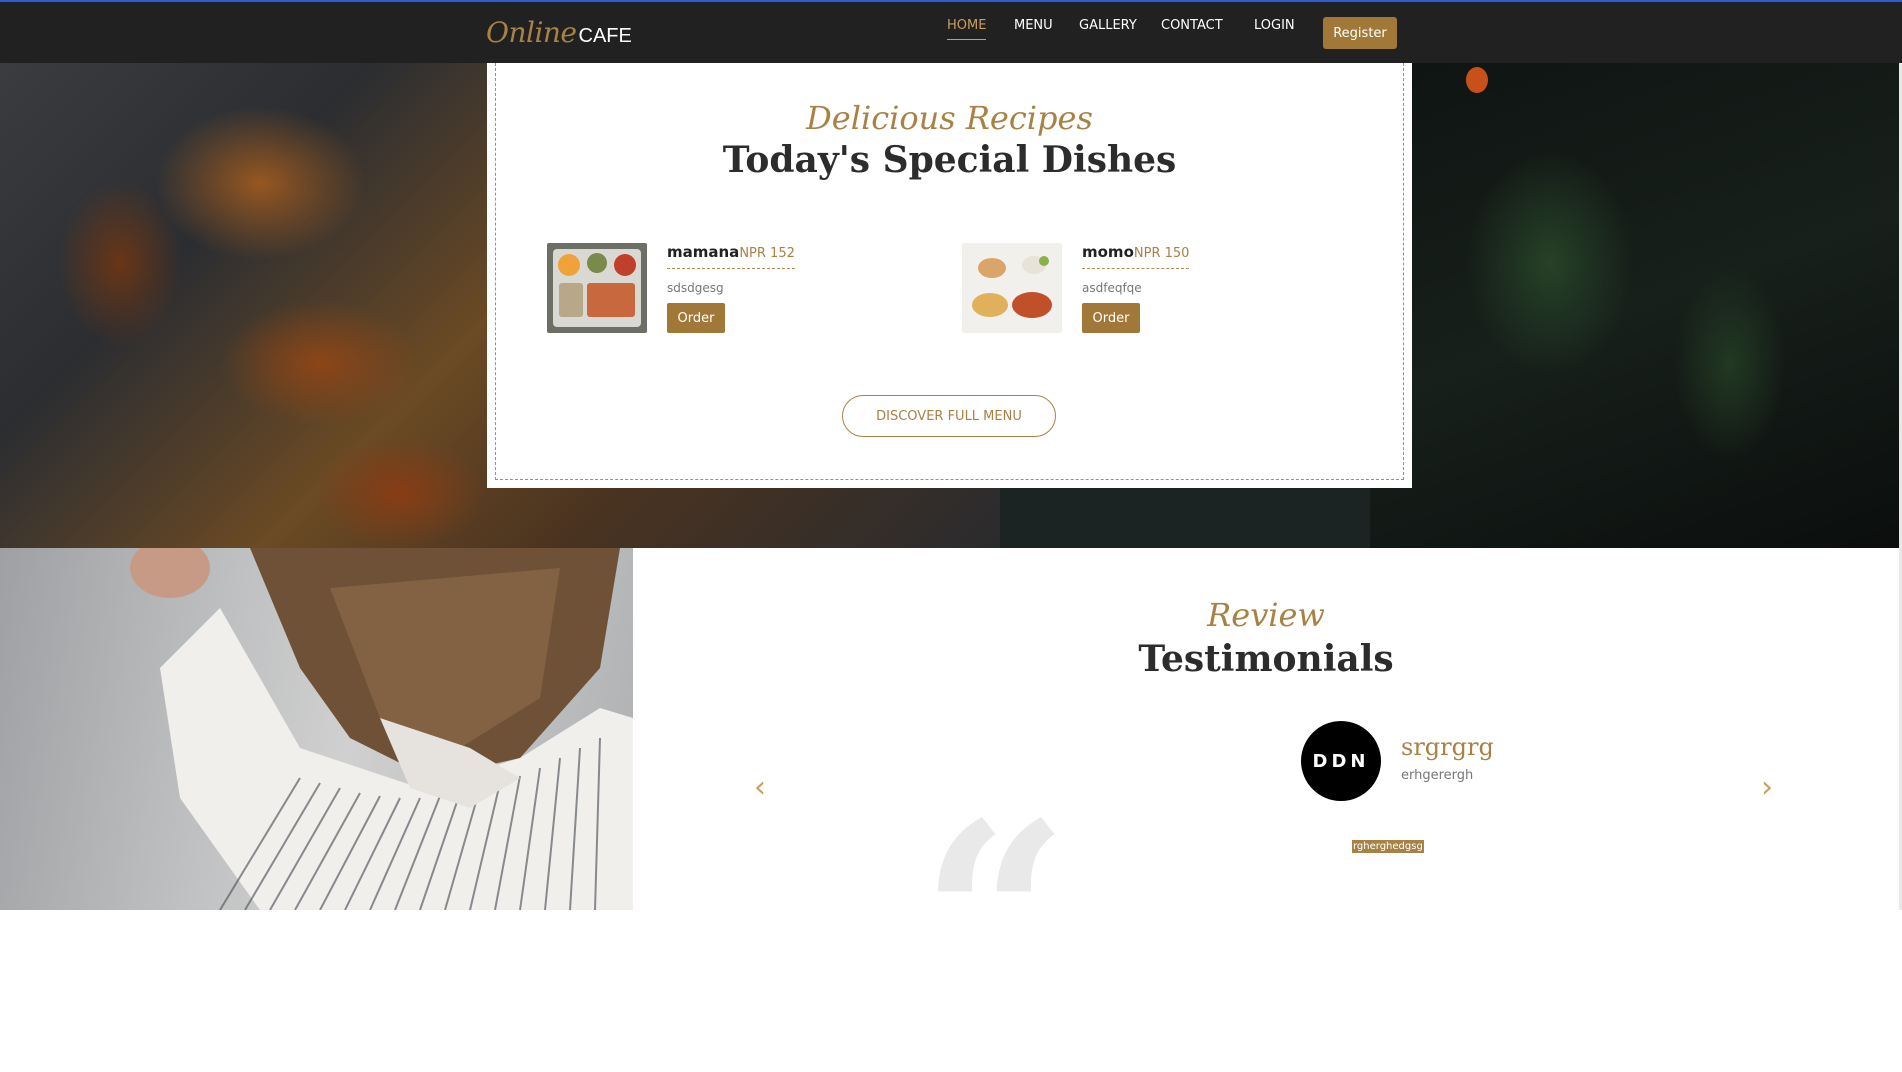 The height and width of the screenshot is (1072, 1902). I want to click on testimonials-script-title: Review, so click(1266, 615).